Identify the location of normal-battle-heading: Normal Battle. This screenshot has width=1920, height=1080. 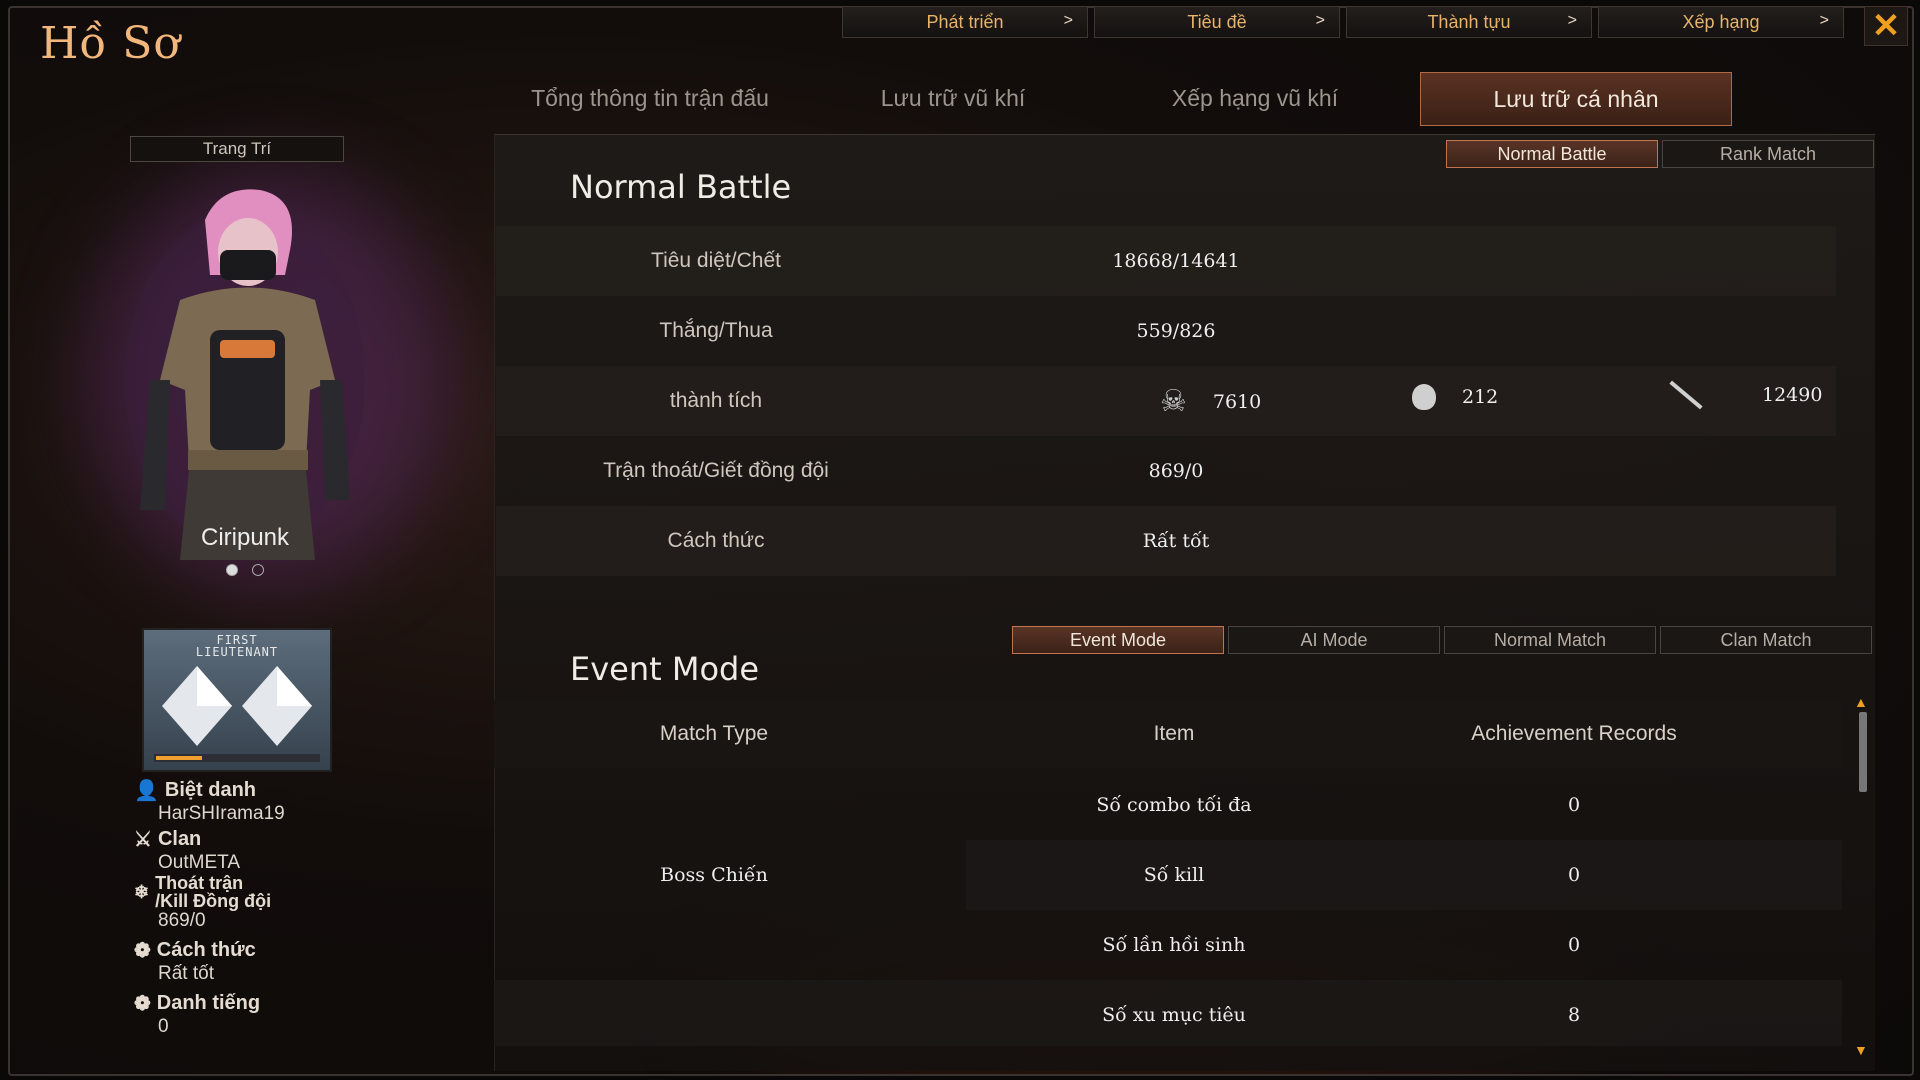
(681, 187).